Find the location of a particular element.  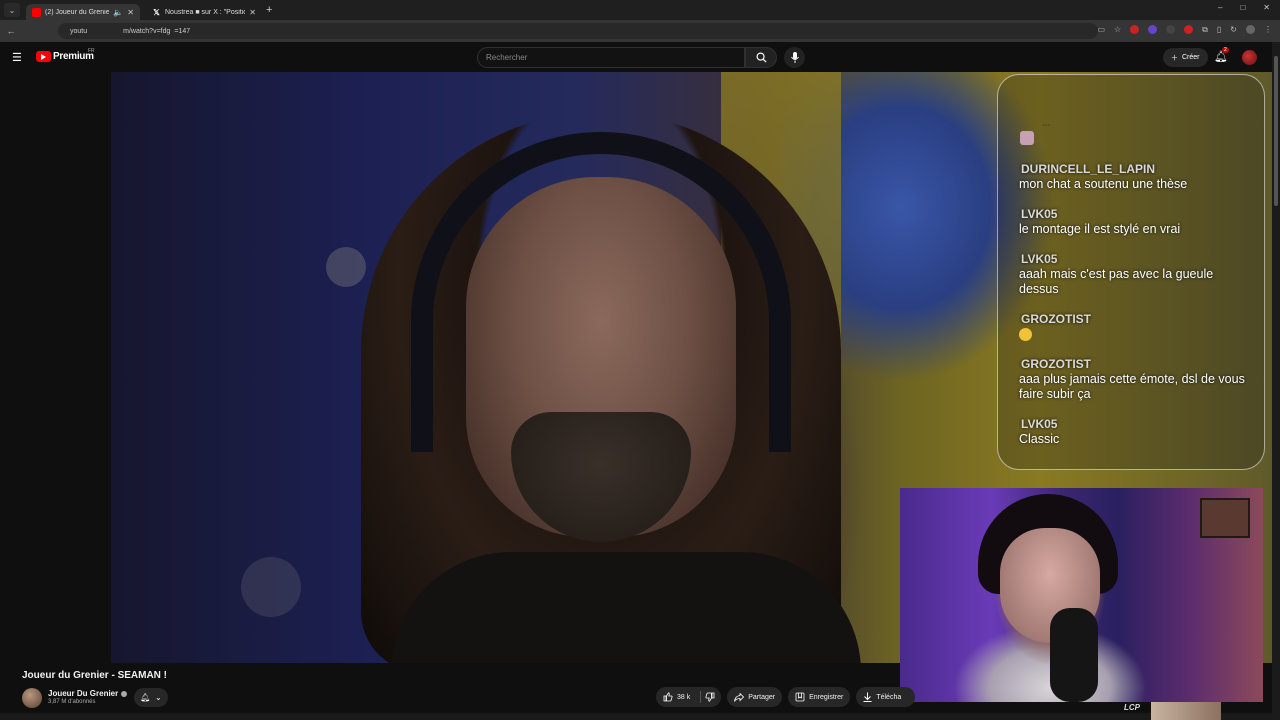

share-button: Partager is located at coordinates (755, 697).